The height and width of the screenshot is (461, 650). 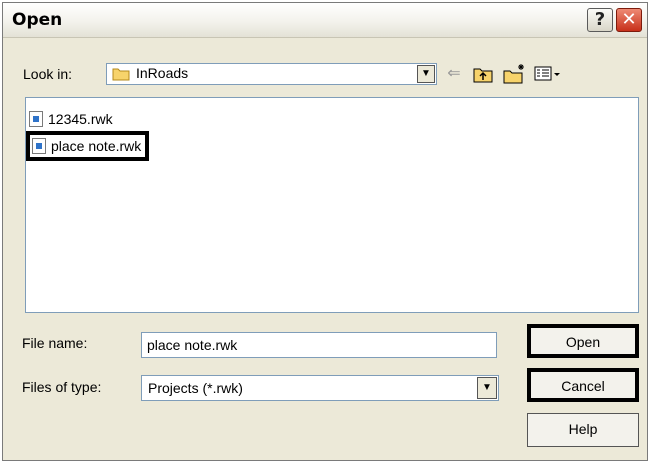 What do you see at coordinates (325, 20) in the screenshot?
I see `title-bar: Open ? ✕` at bounding box center [325, 20].